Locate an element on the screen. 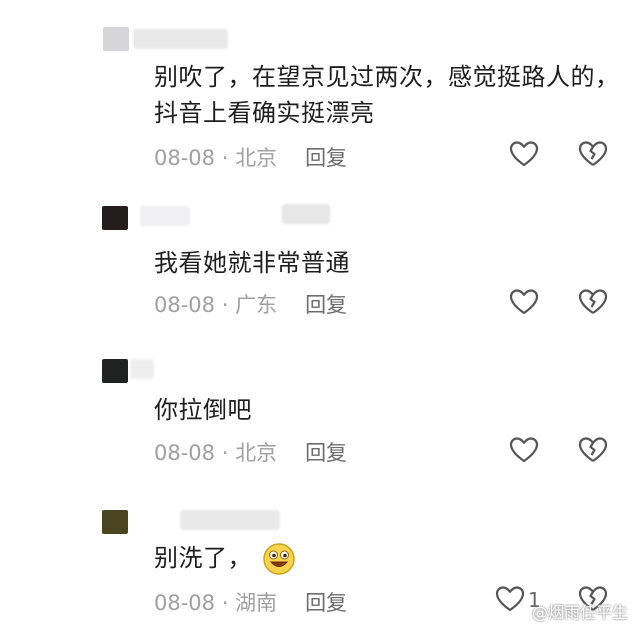 This screenshot has height=631, width=640. comment-text-line: 别吹了，在望京见过两次，感觉挺路人的， is located at coordinates (387, 77).